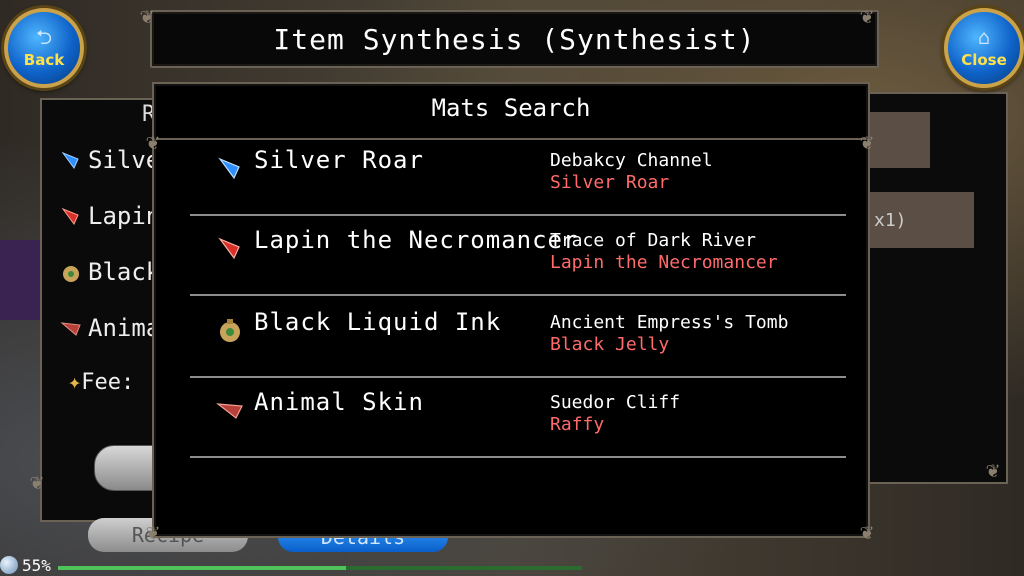 This screenshot has height=576, width=1024. What do you see at coordinates (984, 60) in the screenshot?
I see `close-button-label: Close` at bounding box center [984, 60].